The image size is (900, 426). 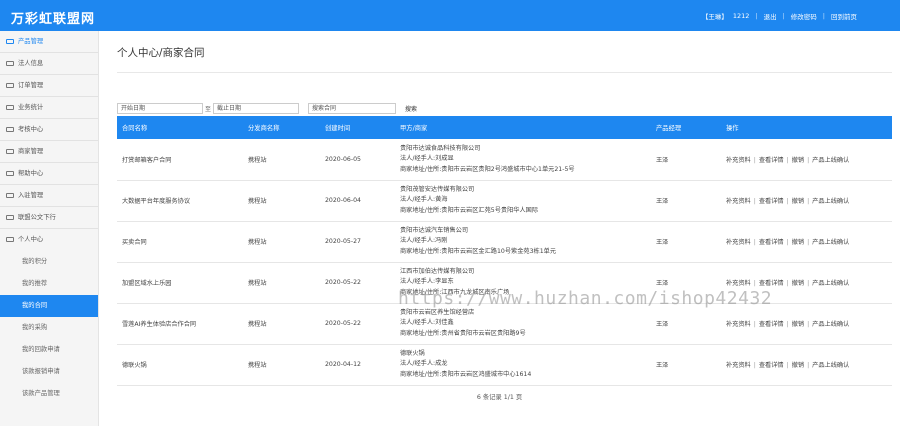 What do you see at coordinates (180, 127) in the screenshot?
I see `column-header-name: 合同名称` at bounding box center [180, 127].